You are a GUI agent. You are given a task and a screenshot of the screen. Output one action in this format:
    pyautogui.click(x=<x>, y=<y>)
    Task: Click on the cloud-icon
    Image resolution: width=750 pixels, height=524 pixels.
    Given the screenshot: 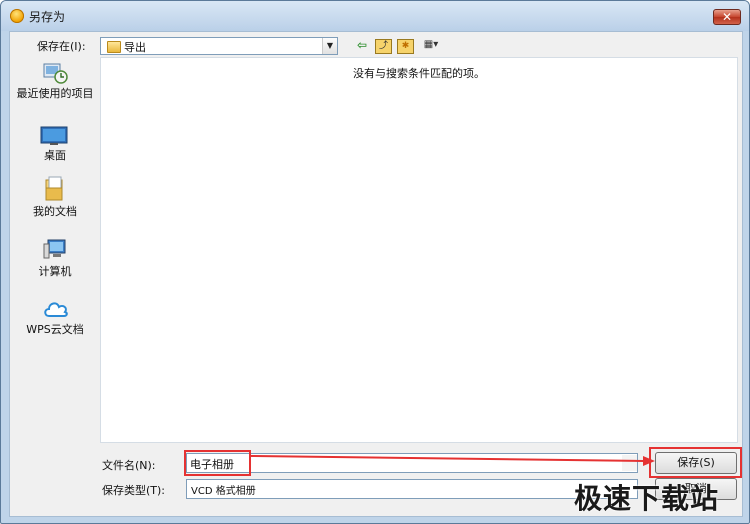 What is the action you would take?
    pyautogui.click(x=56, y=309)
    